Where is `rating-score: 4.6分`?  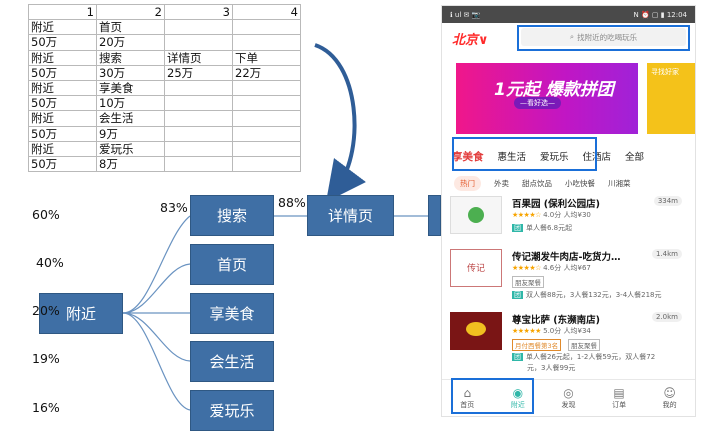
rating-score: 4.6分 is located at coordinates (552, 268).